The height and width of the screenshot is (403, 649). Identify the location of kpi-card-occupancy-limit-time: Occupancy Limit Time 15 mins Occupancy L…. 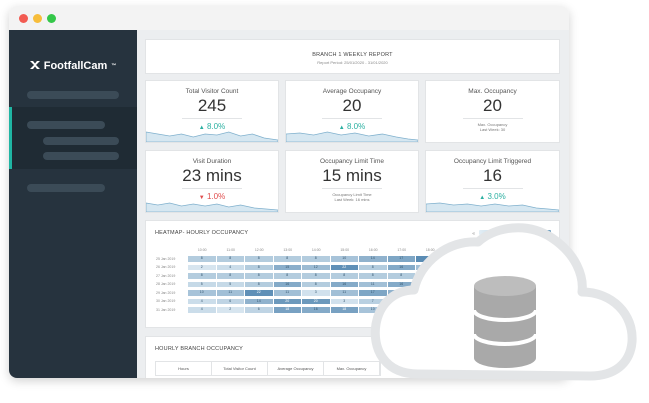
(352, 181).